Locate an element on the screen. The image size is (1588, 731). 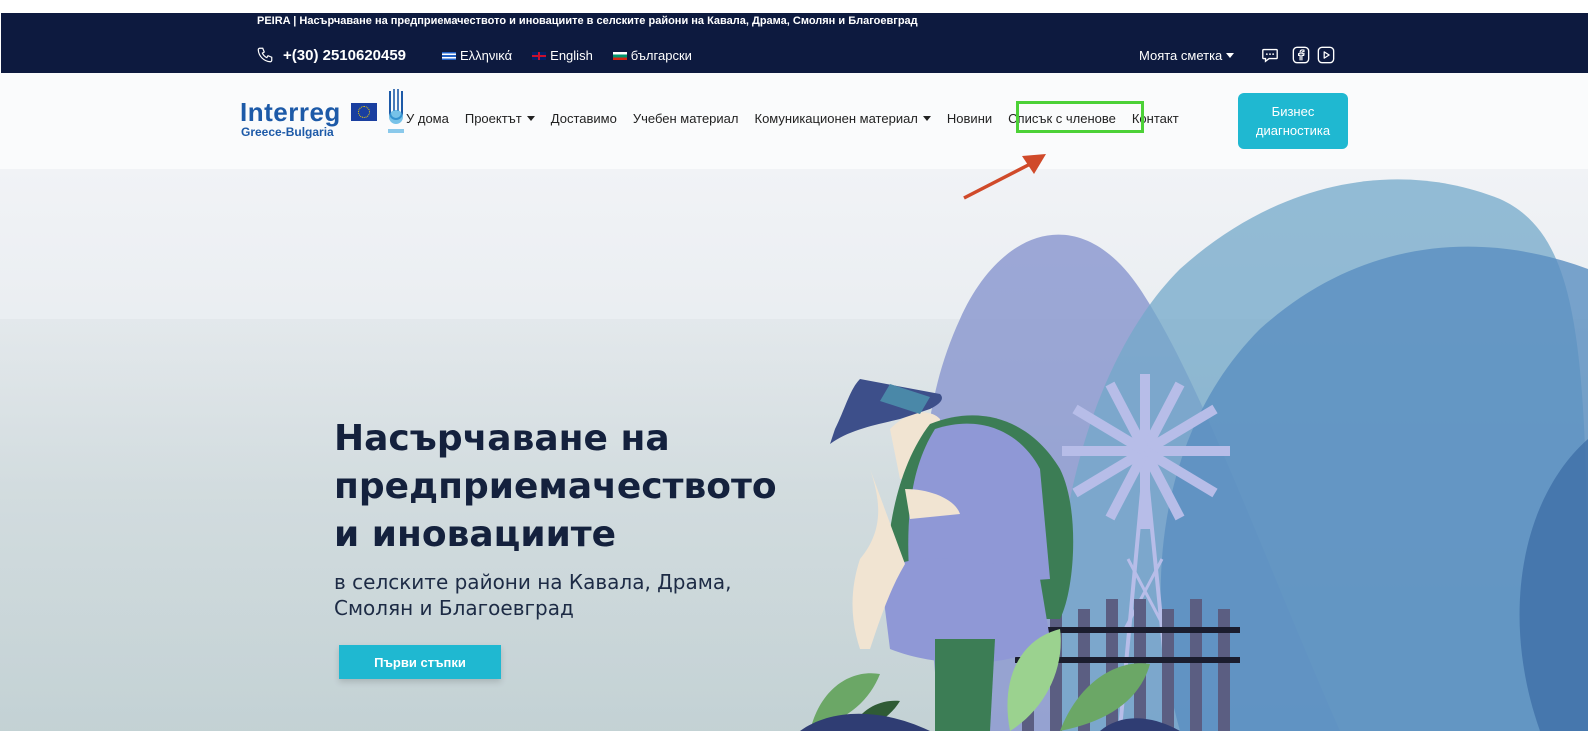
bulgarian-flag-icon is located at coordinates (619, 55).